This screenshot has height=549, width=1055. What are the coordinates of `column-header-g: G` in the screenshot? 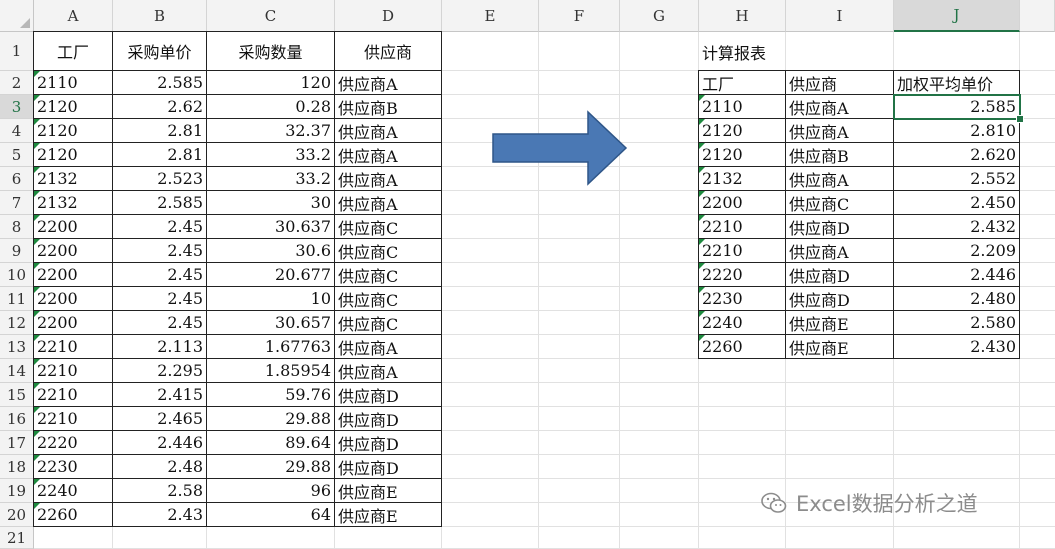 It's located at (659, 16).